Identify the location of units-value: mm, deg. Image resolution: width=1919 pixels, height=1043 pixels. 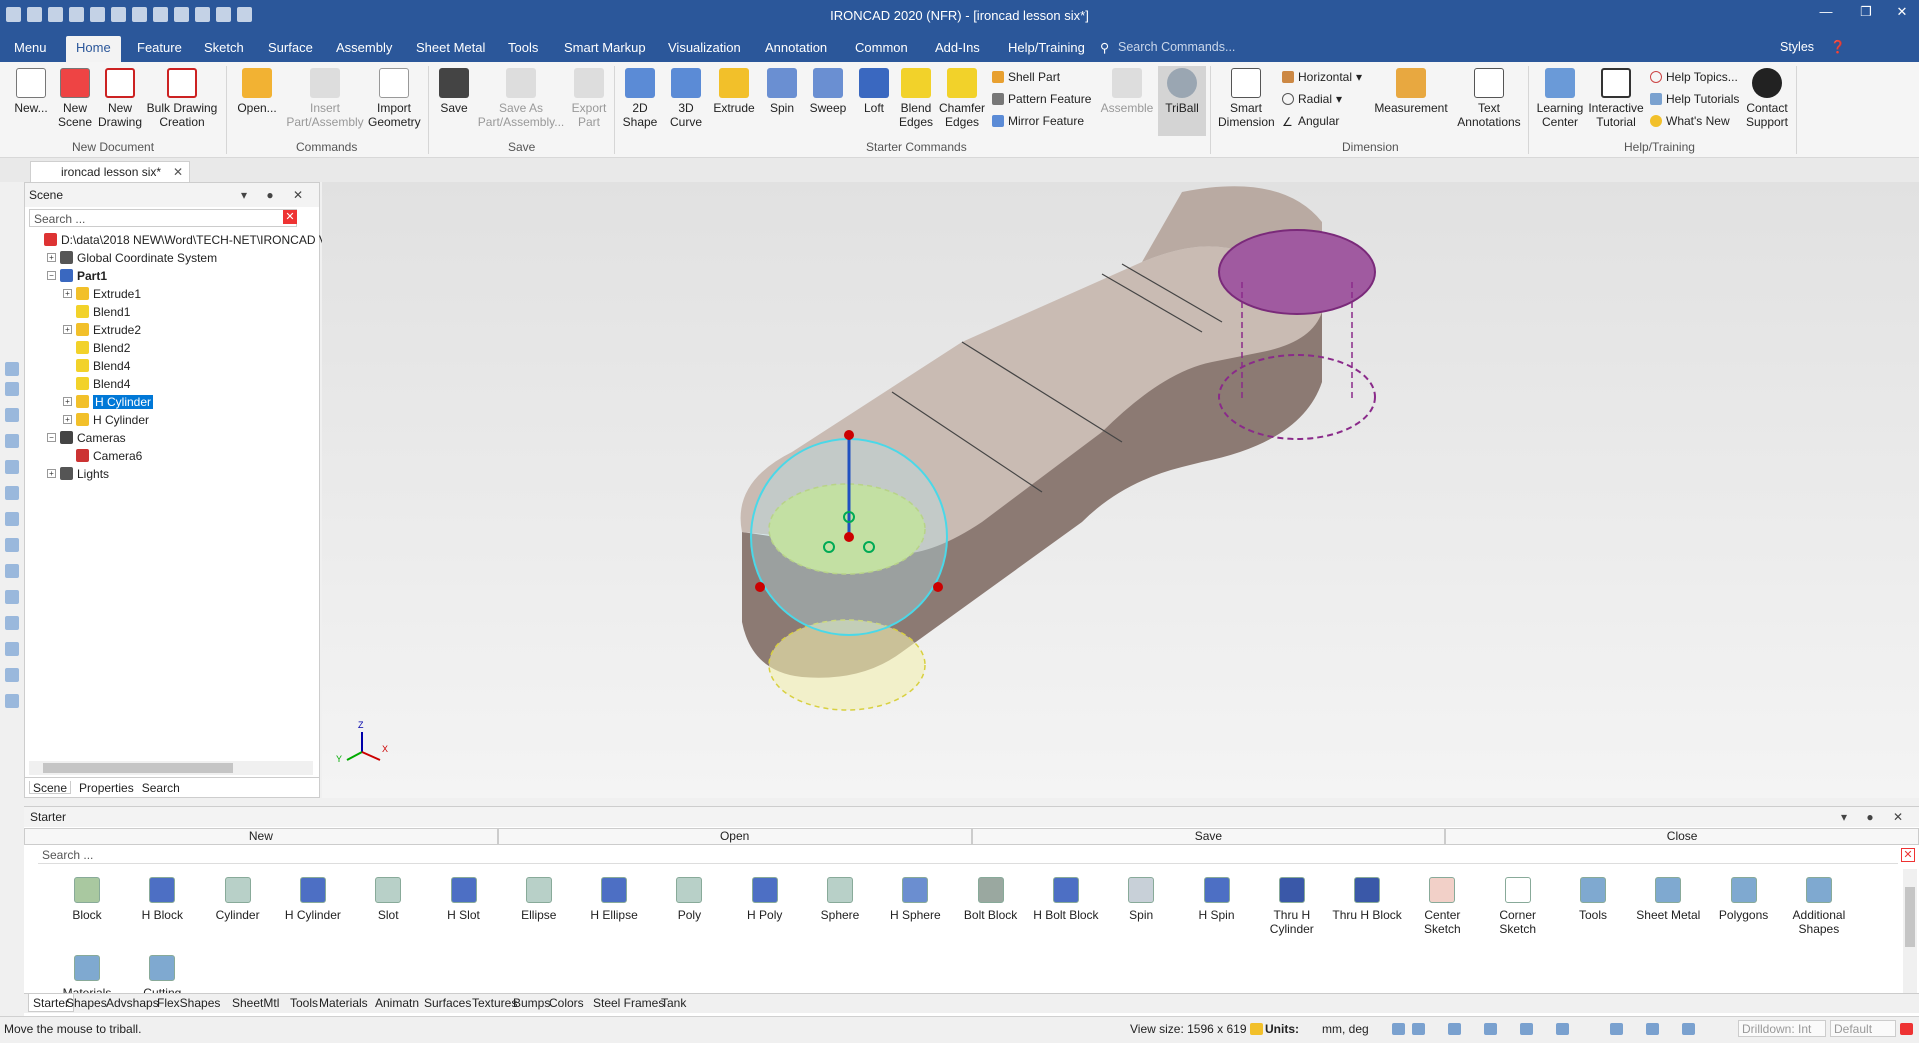
(1345, 1029).